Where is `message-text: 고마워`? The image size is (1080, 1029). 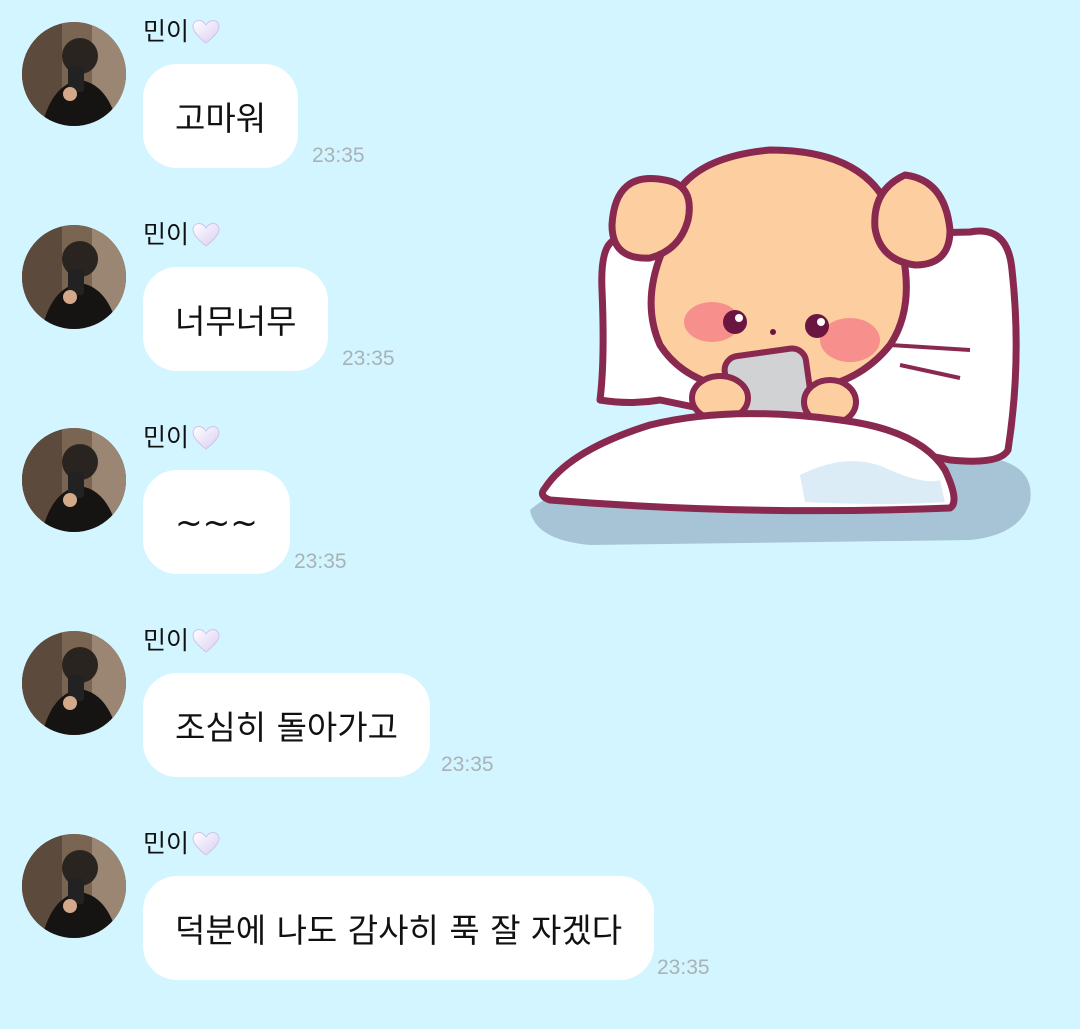
message-text: 고마워 is located at coordinates (221, 118).